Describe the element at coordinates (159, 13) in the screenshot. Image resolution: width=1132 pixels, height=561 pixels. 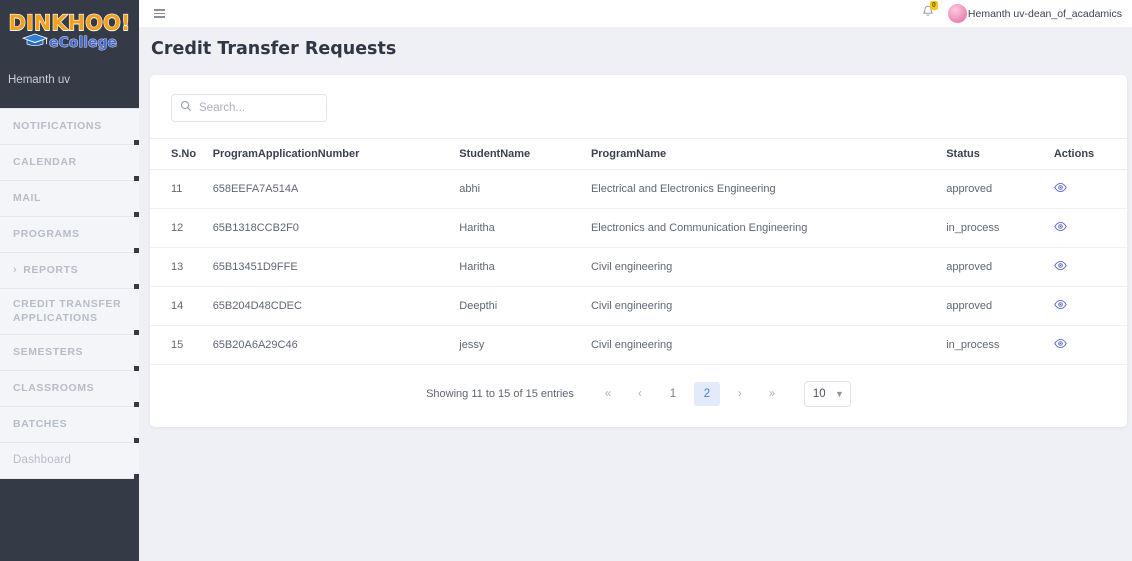
I see `hamburger-icon` at that location.